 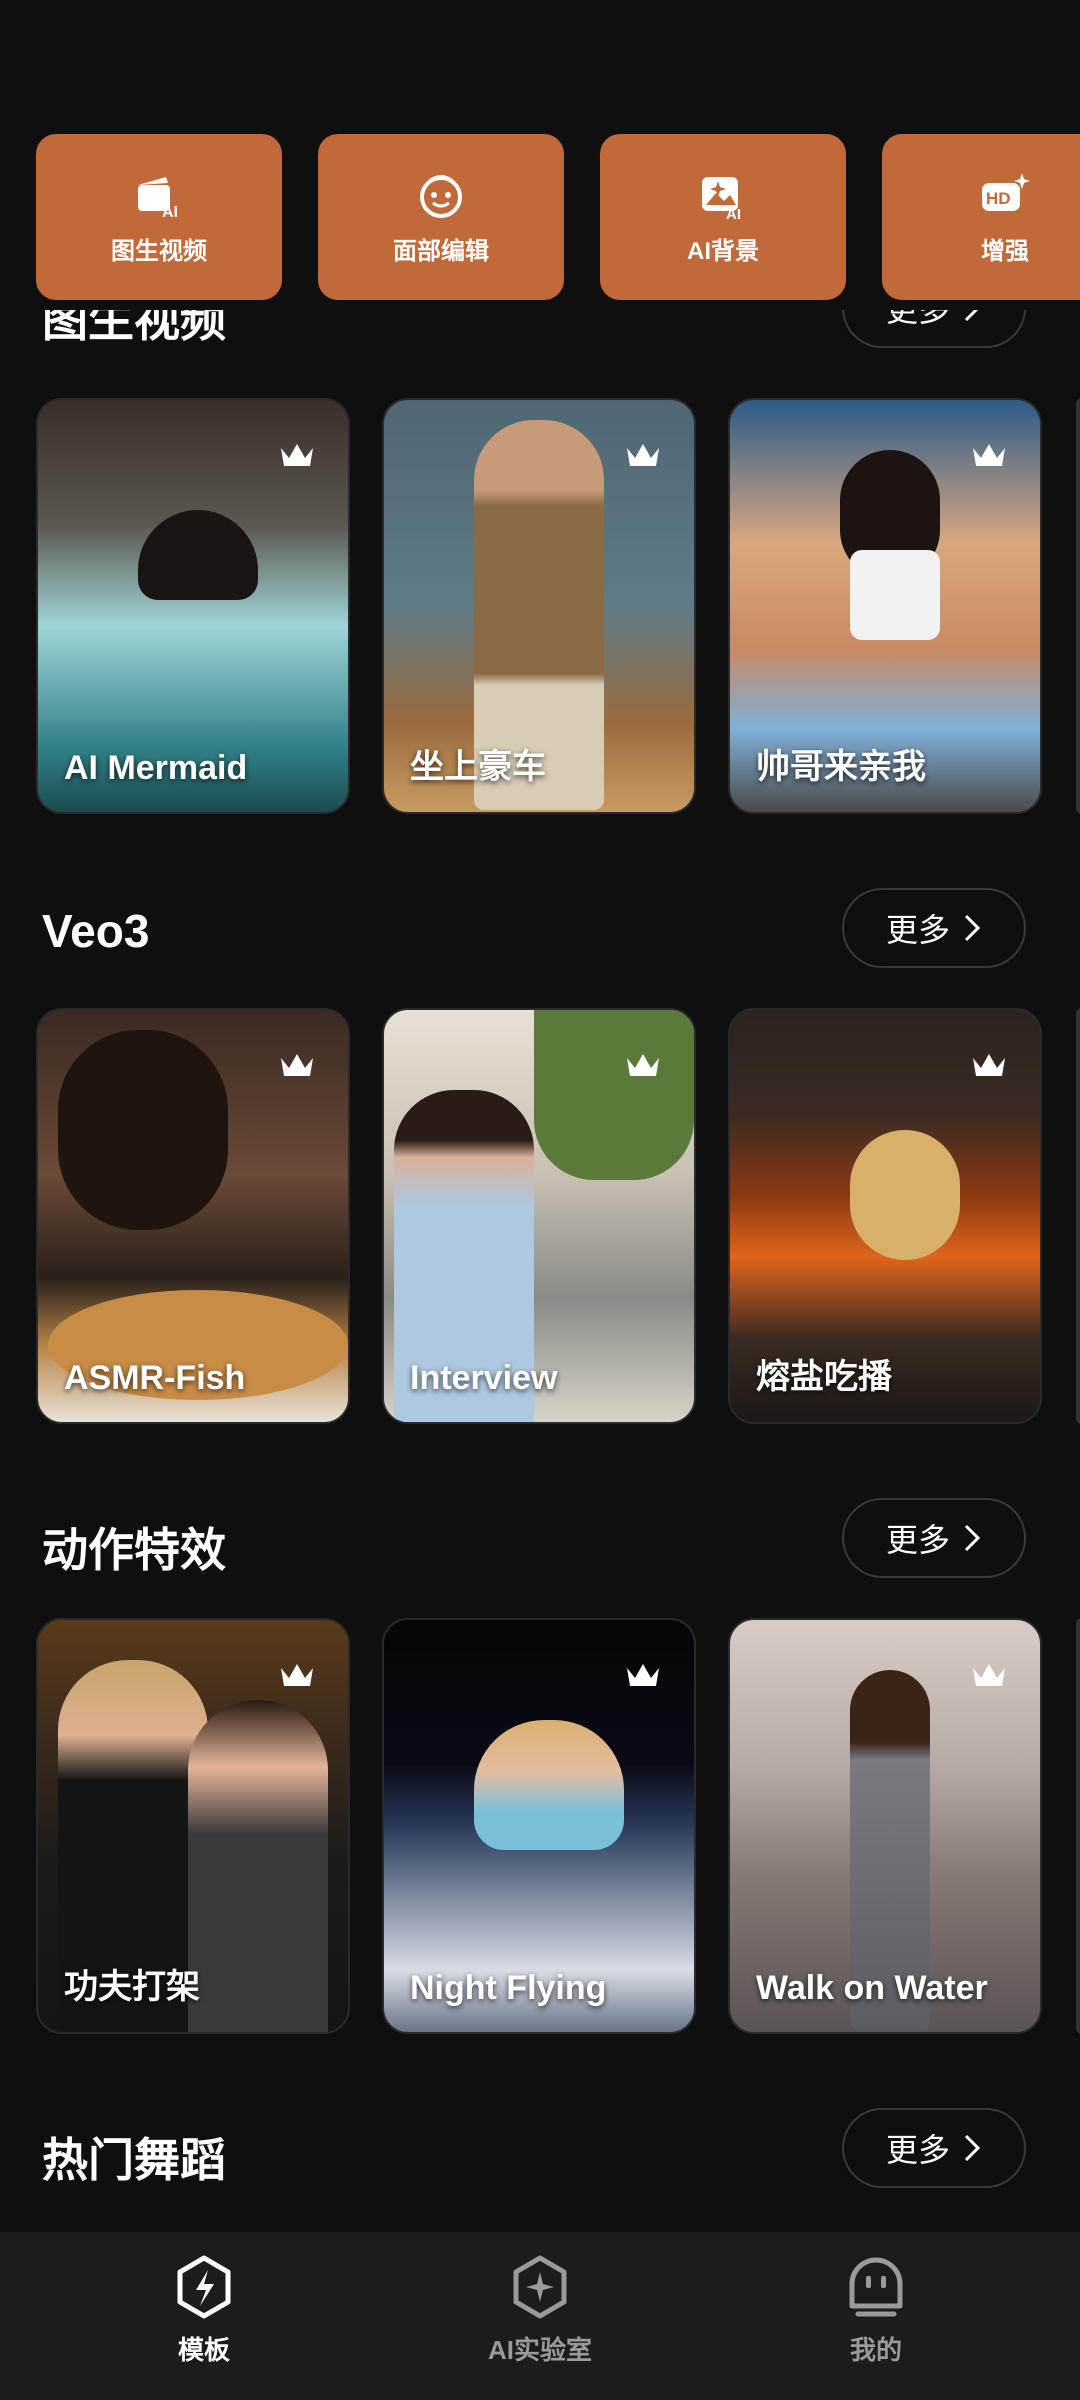 I want to click on template-card: Night Flying, so click(x=539, y=1826).